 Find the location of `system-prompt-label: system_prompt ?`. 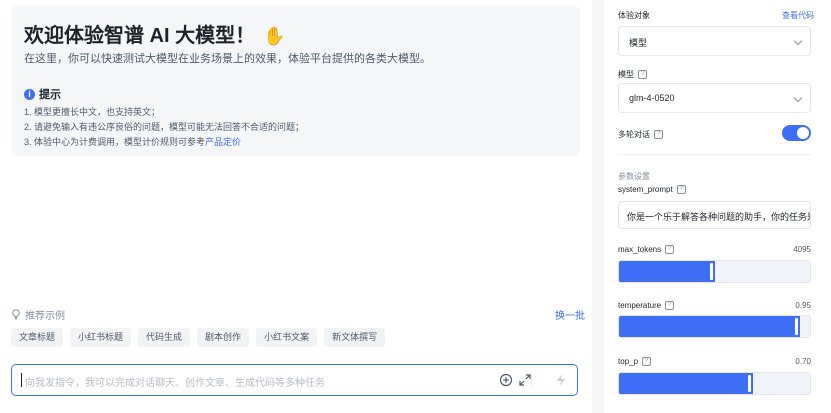

system-prompt-label: system_prompt ? is located at coordinates (652, 189).